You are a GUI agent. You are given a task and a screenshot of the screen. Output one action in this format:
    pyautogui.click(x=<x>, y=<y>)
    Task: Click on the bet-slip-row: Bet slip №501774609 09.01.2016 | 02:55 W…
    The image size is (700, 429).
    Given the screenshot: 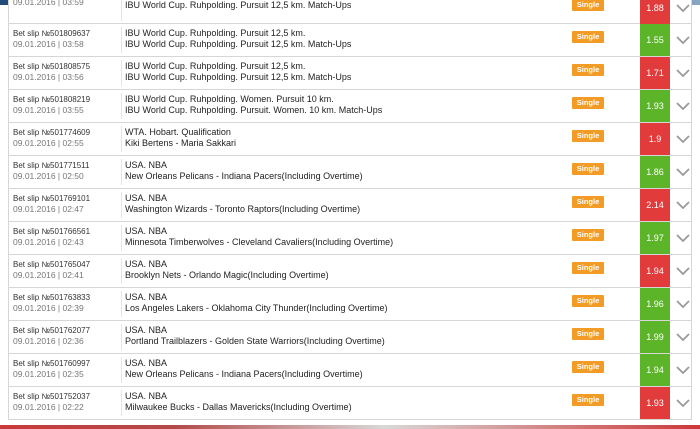 What is the action you would take?
    pyautogui.click(x=350, y=139)
    